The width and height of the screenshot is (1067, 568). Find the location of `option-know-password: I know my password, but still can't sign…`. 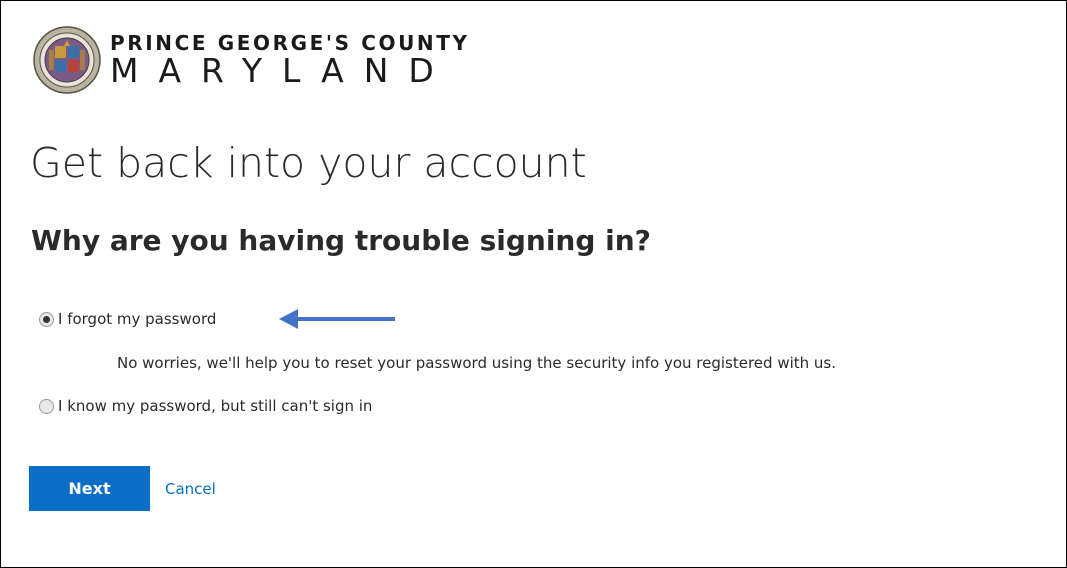

option-know-password: I know my password, but still can't sign… is located at coordinates (205, 406).